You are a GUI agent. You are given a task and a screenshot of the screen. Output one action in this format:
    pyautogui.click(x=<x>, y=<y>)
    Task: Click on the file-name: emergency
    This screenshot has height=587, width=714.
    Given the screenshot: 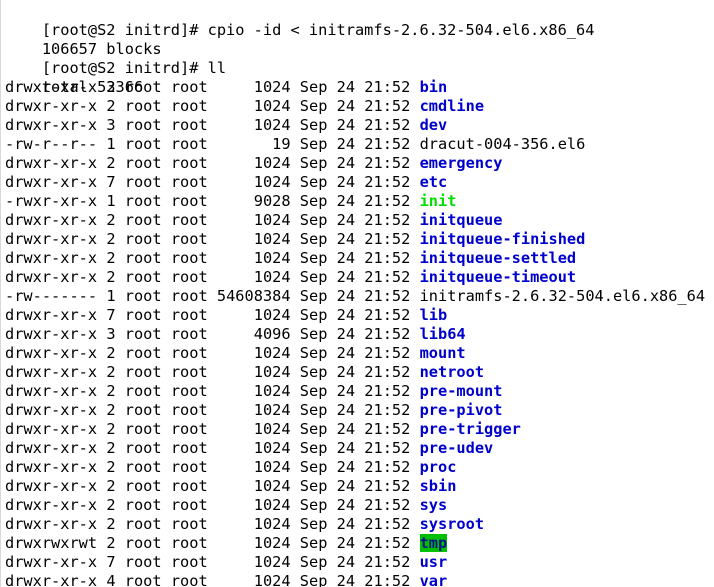 What is the action you would take?
    pyautogui.click(x=461, y=163)
    